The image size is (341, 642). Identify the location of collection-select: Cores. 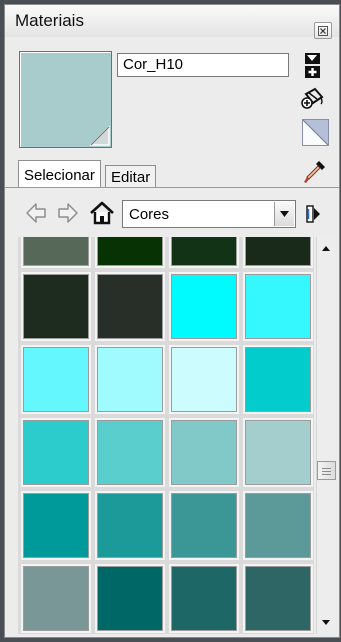
(209, 214).